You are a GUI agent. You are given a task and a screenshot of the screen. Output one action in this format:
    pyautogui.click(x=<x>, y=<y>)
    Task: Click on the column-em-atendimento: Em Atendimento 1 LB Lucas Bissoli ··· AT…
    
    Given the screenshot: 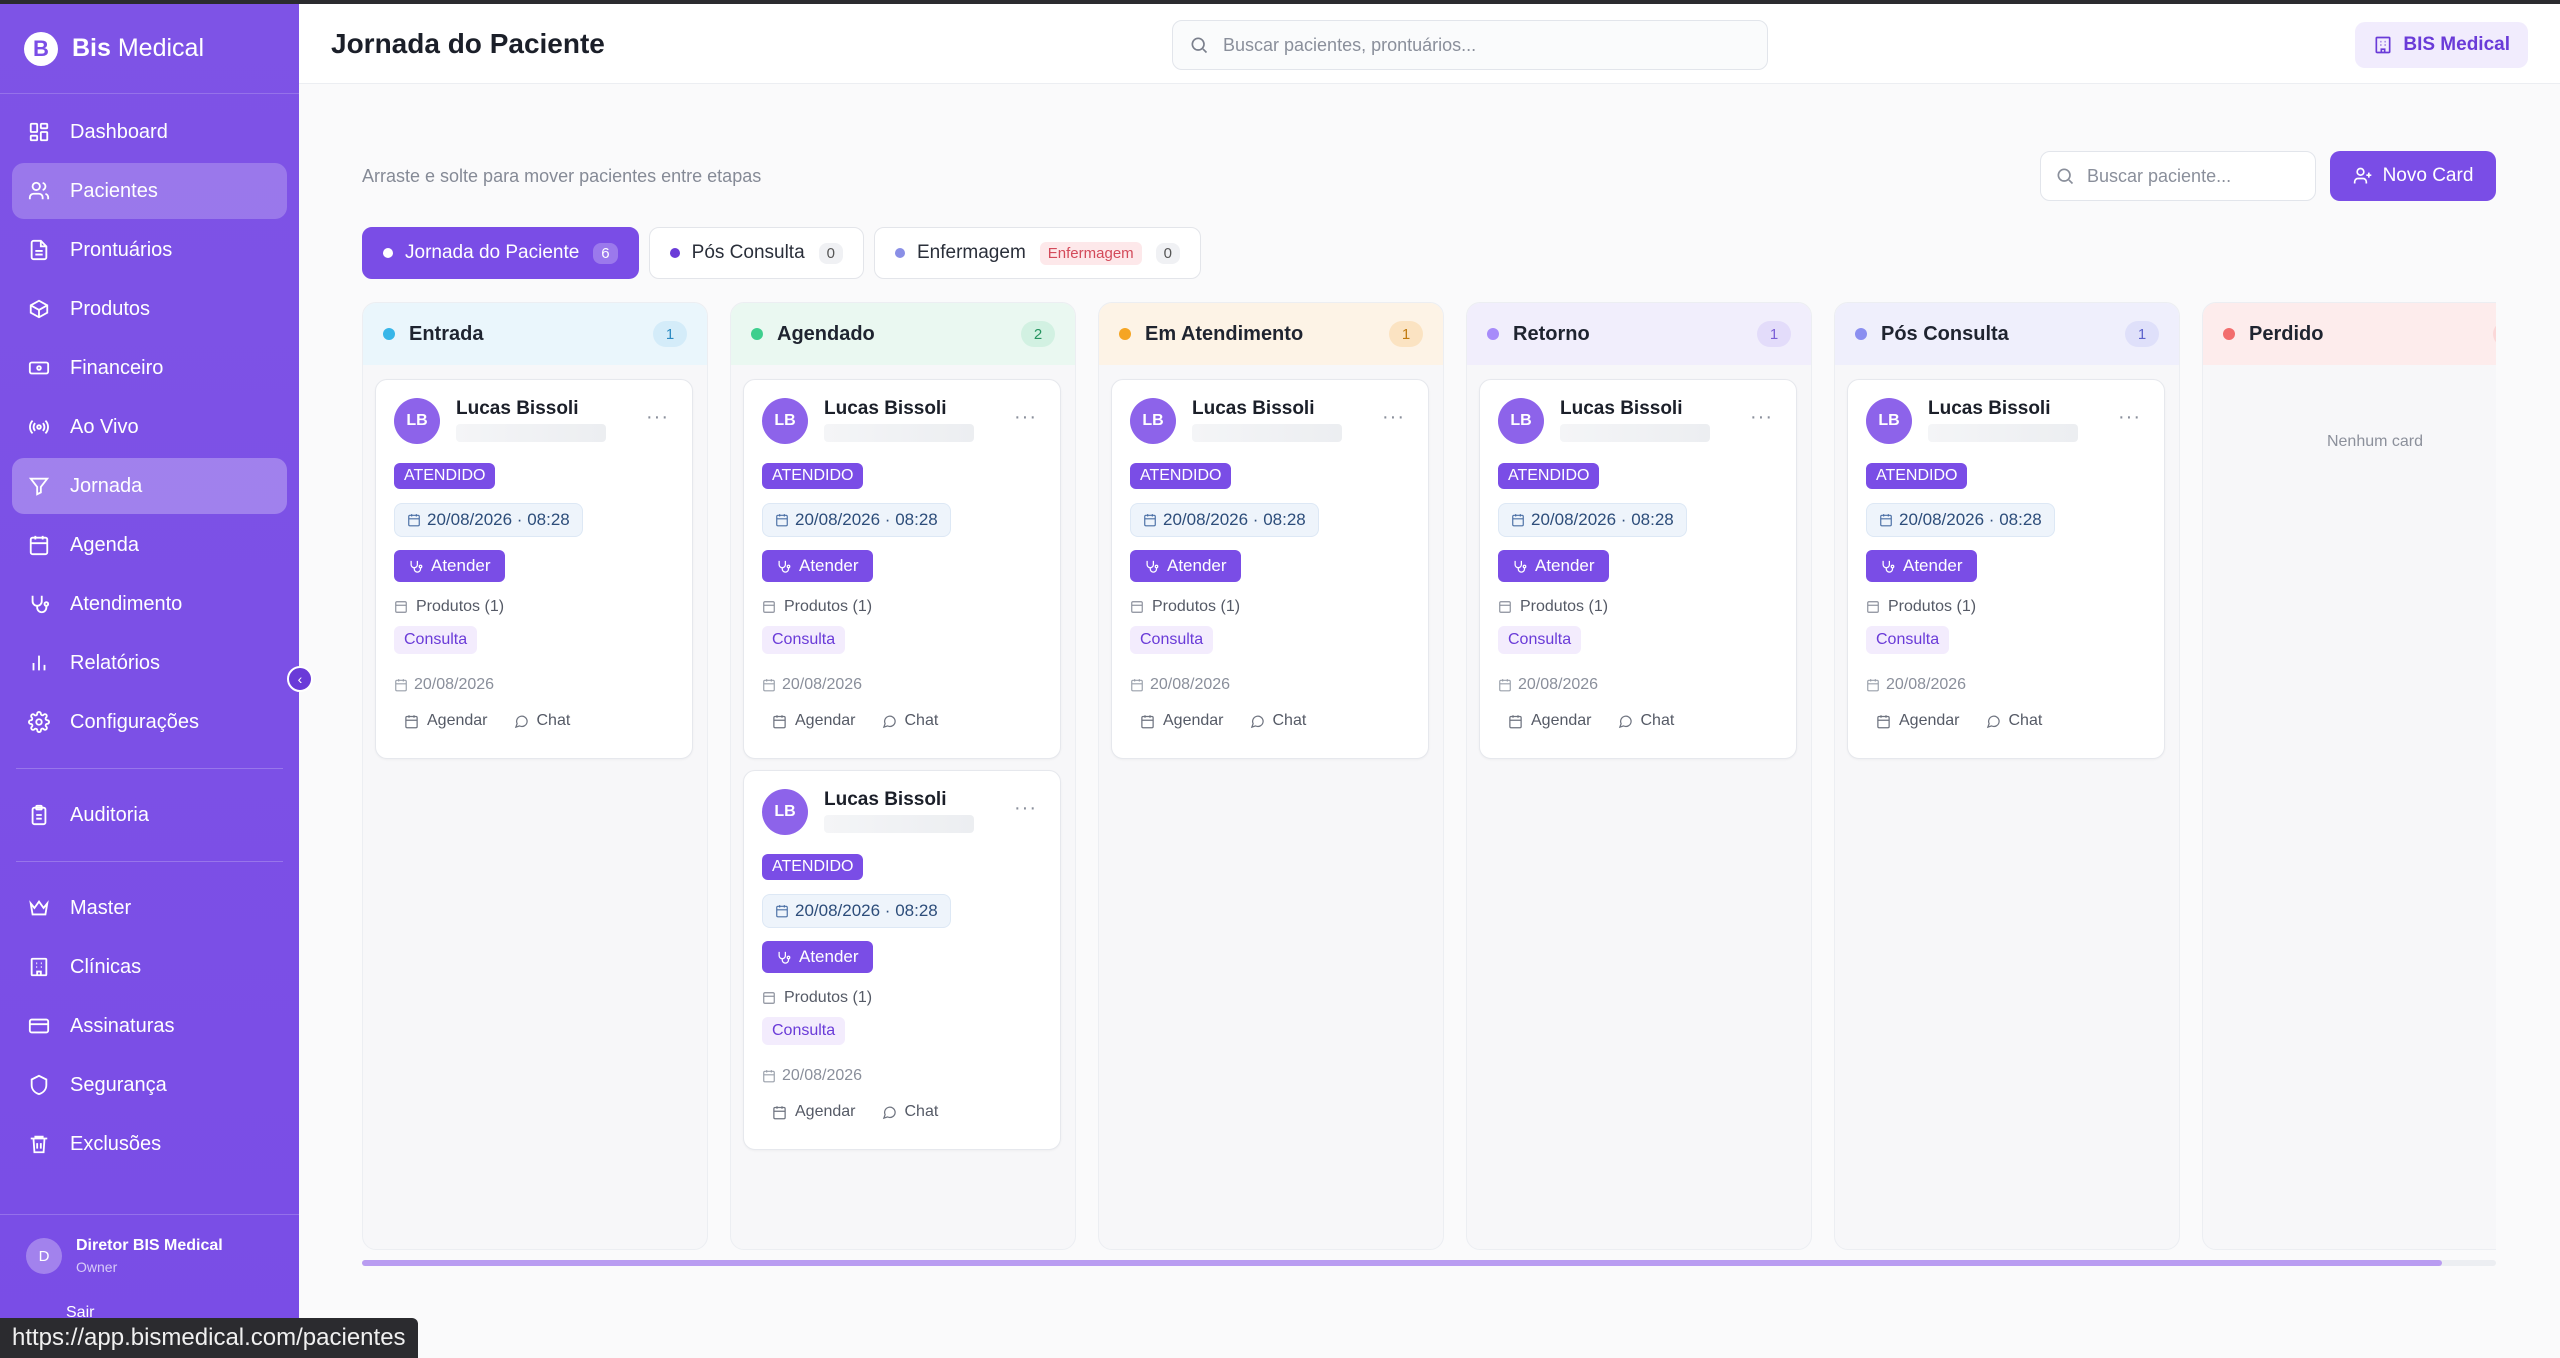 What is the action you would take?
    pyautogui.click(x=1271, y=776)
    